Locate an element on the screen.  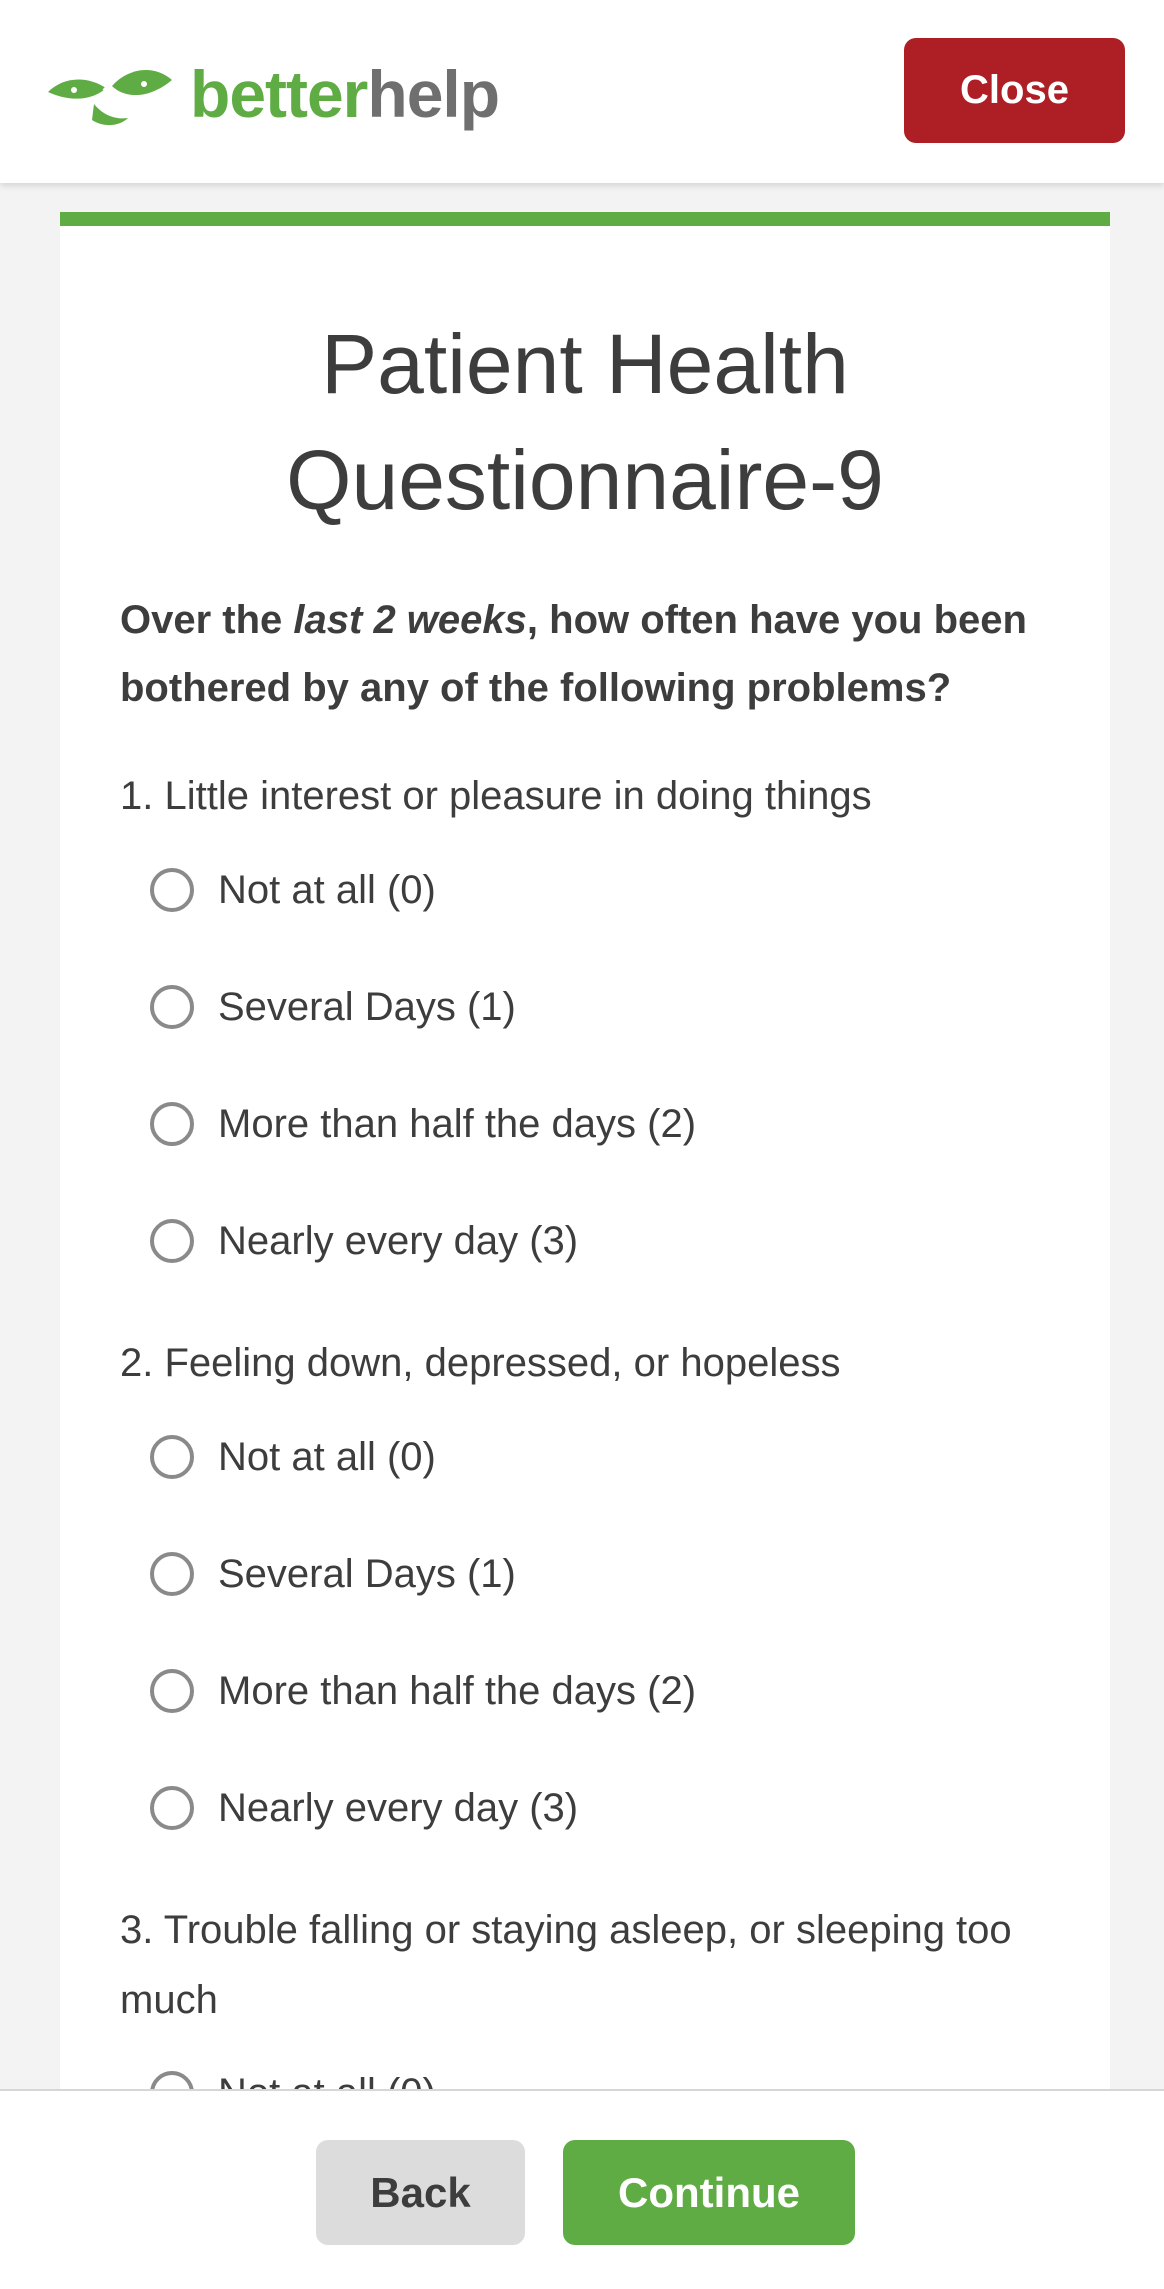
q2-option-not-at-all: Not at all (0) is located at coordinates (293, 1457).